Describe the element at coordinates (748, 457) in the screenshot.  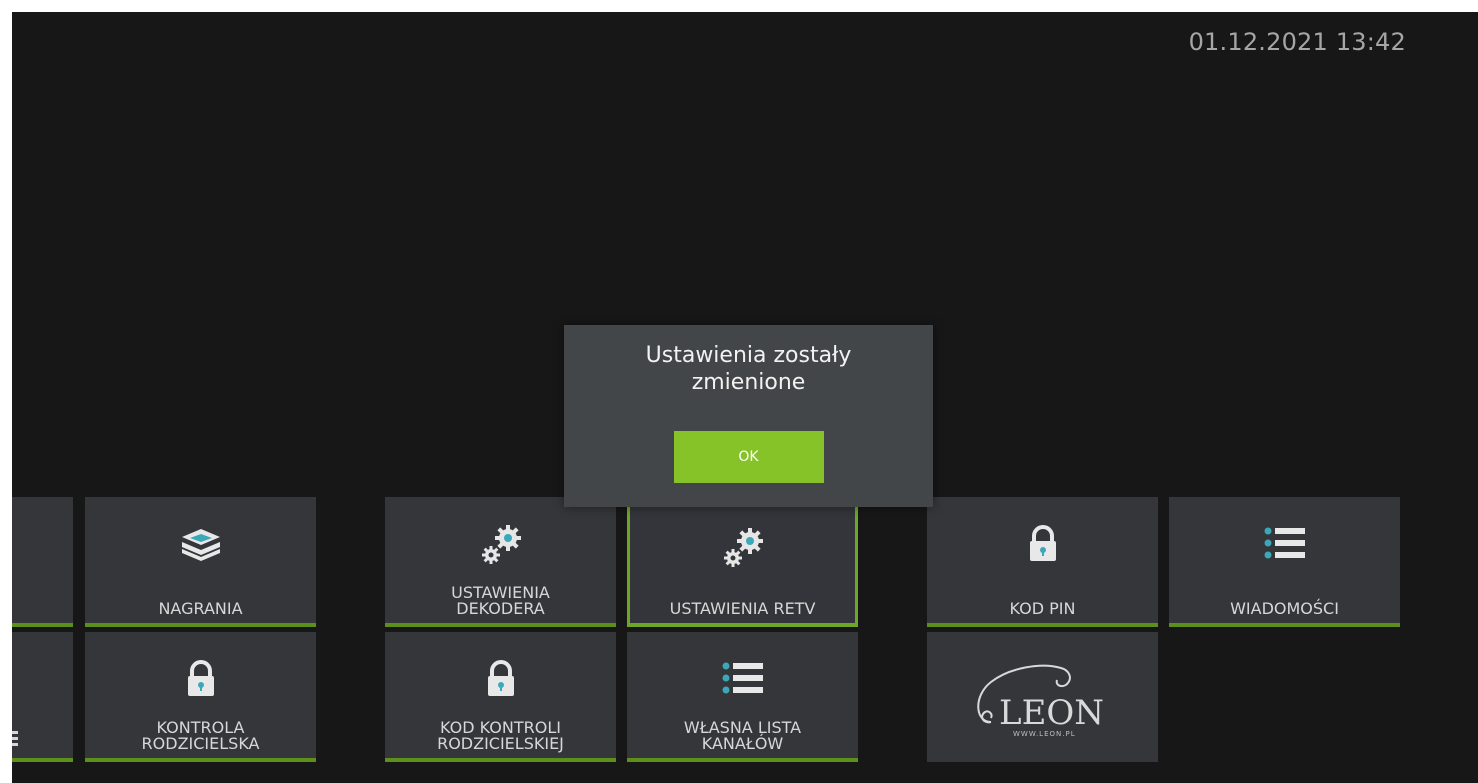
I see `ok-button: OK` at that location.